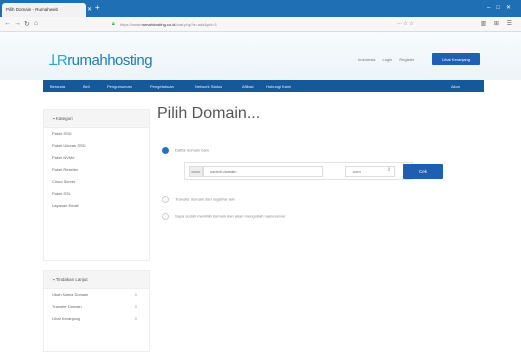 The height and width of the screenshot is (352, 521). I want to click on url-prefix: https://www., so click(131, 24).